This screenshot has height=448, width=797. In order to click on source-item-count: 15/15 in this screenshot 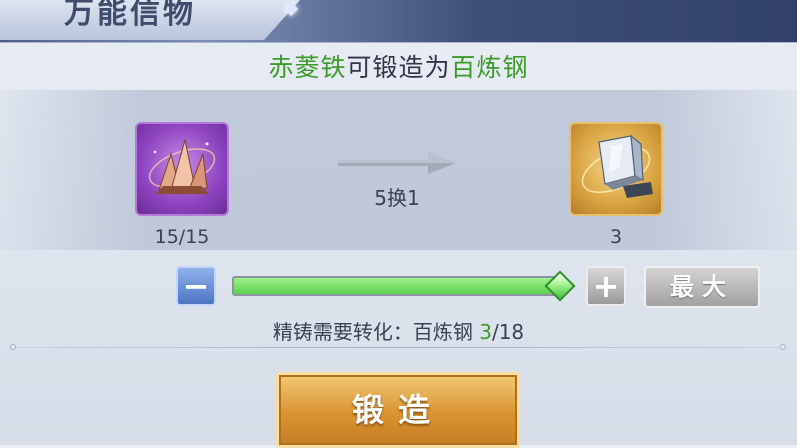, I will do `click(182, 237)`.